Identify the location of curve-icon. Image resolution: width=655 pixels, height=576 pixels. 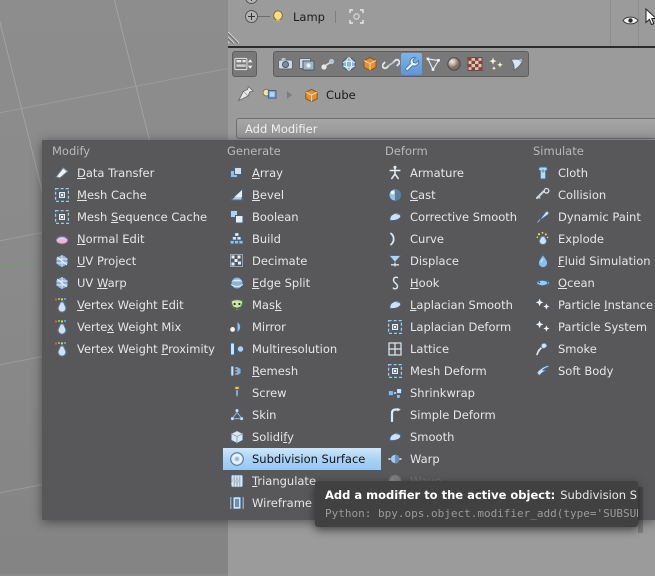
(395, 239).